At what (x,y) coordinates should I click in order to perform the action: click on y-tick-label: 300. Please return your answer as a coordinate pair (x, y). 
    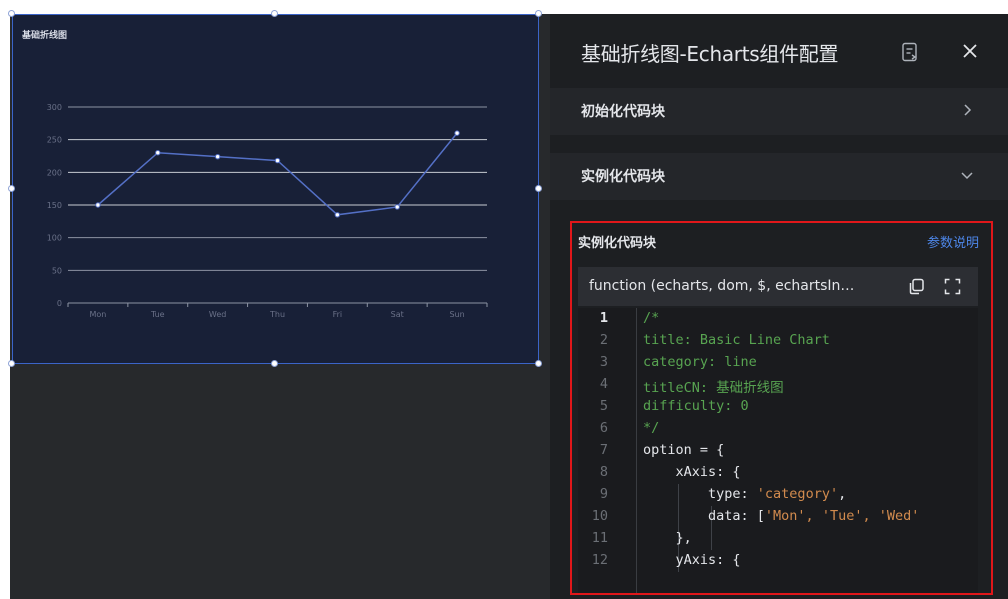
    Looking at the image, I should click on (54, 107).